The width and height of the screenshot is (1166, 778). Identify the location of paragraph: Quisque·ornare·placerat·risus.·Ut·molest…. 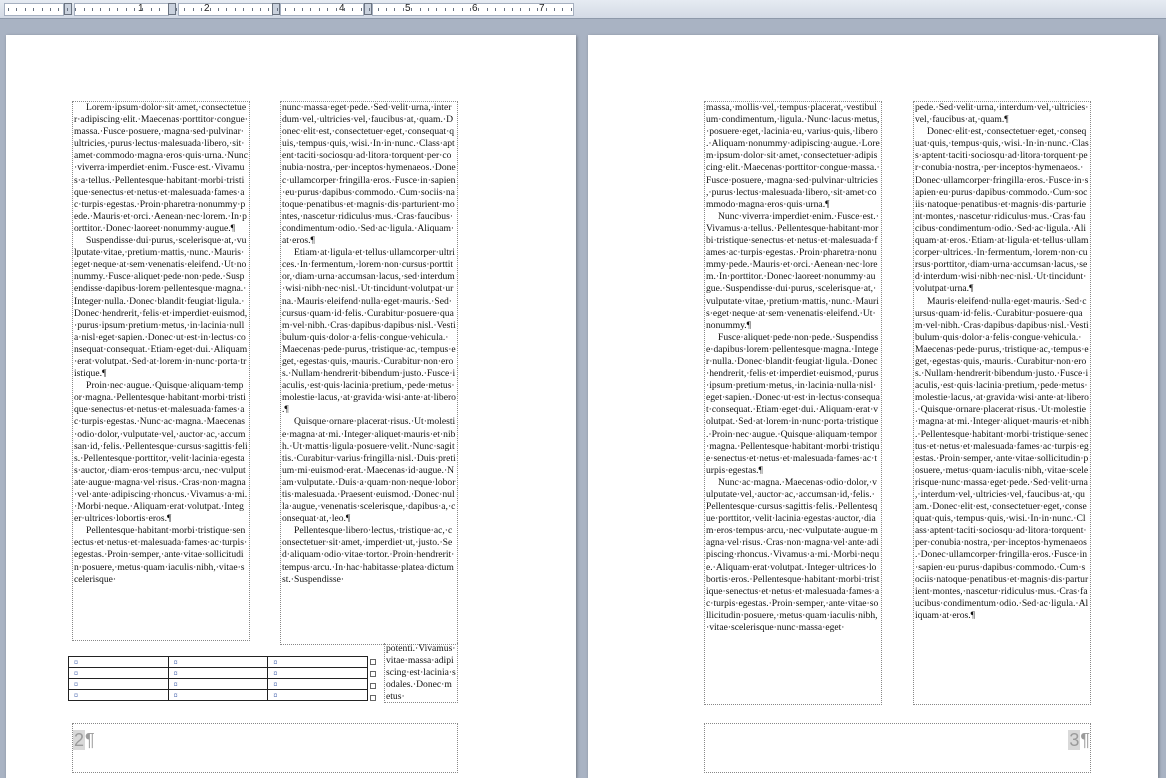
(369, 470).